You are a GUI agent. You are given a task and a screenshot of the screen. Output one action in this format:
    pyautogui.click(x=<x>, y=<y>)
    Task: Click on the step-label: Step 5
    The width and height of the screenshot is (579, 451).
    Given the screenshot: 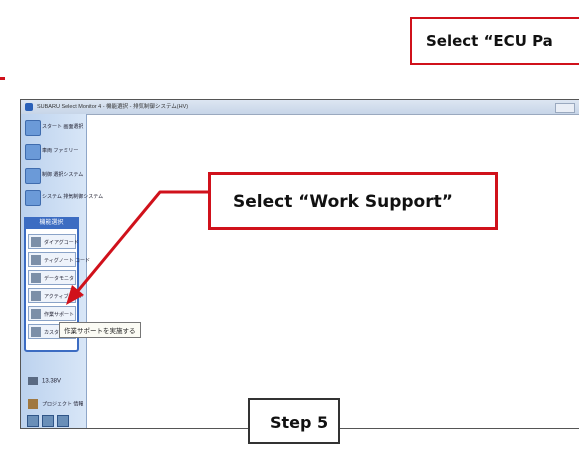 What is the action you would take?
    pyautogui.click(x=294, y=421)
    